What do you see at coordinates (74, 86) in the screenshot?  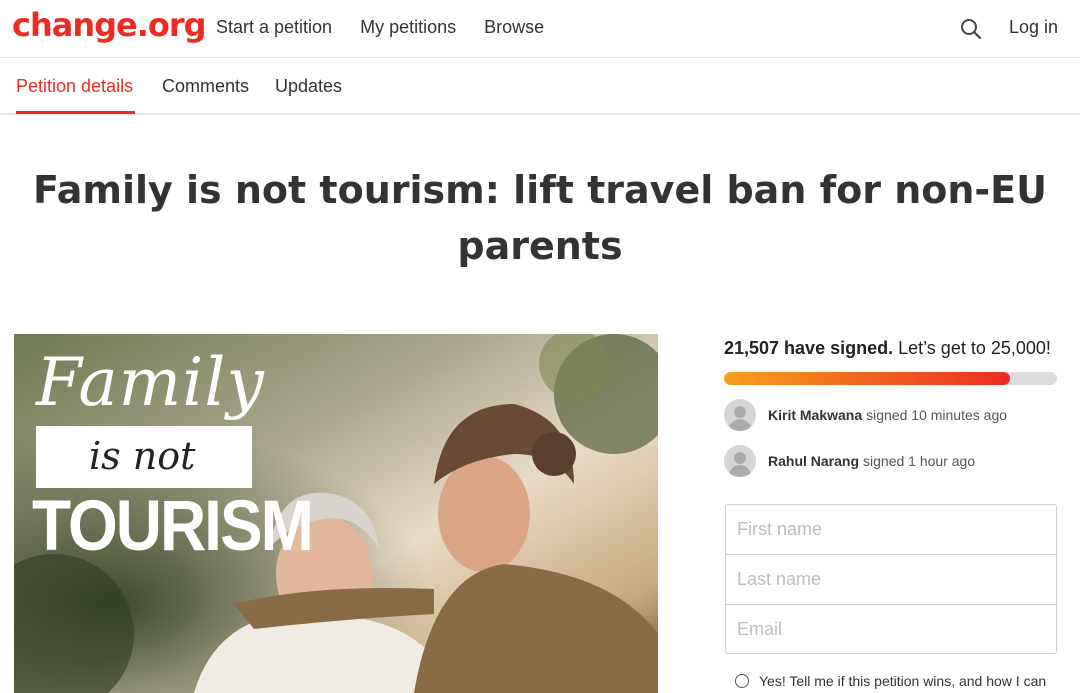 I see `tab-petition-details: Petition details` at bounding box center [74, 86].